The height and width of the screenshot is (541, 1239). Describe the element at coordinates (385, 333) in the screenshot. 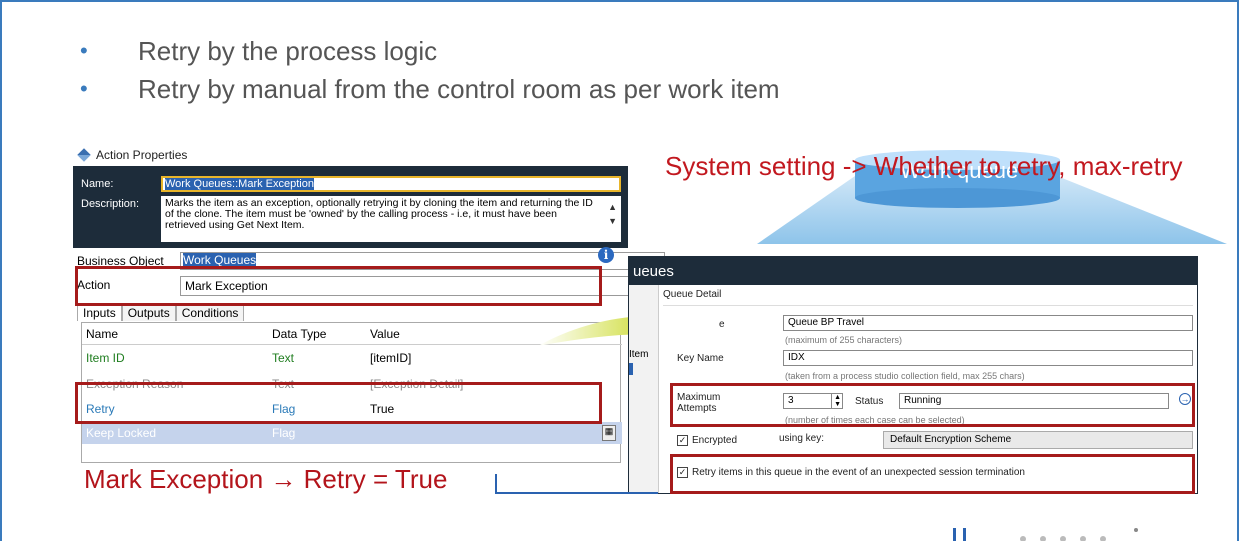

I see `column-header: Value` at that location.